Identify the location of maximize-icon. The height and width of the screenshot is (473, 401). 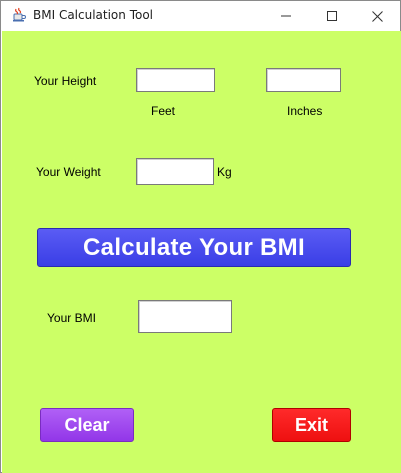
(332, 16).